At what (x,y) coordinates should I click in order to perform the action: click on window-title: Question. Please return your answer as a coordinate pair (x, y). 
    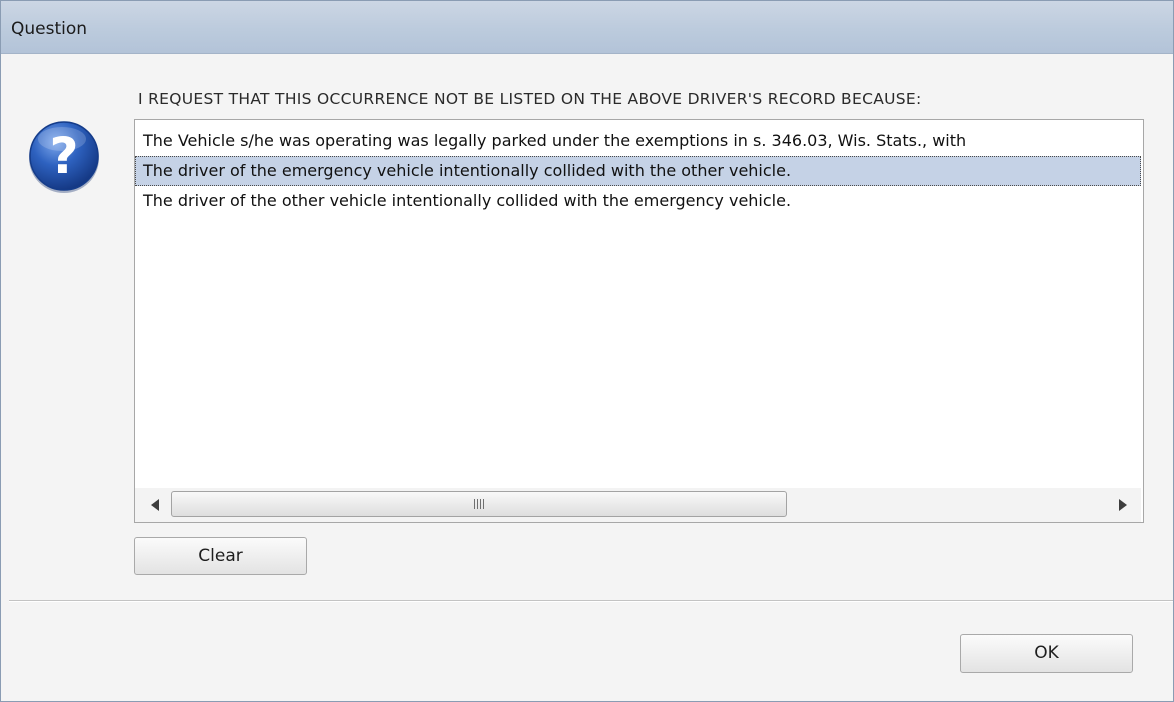
    Looking at the image, I should click on (49, 29).